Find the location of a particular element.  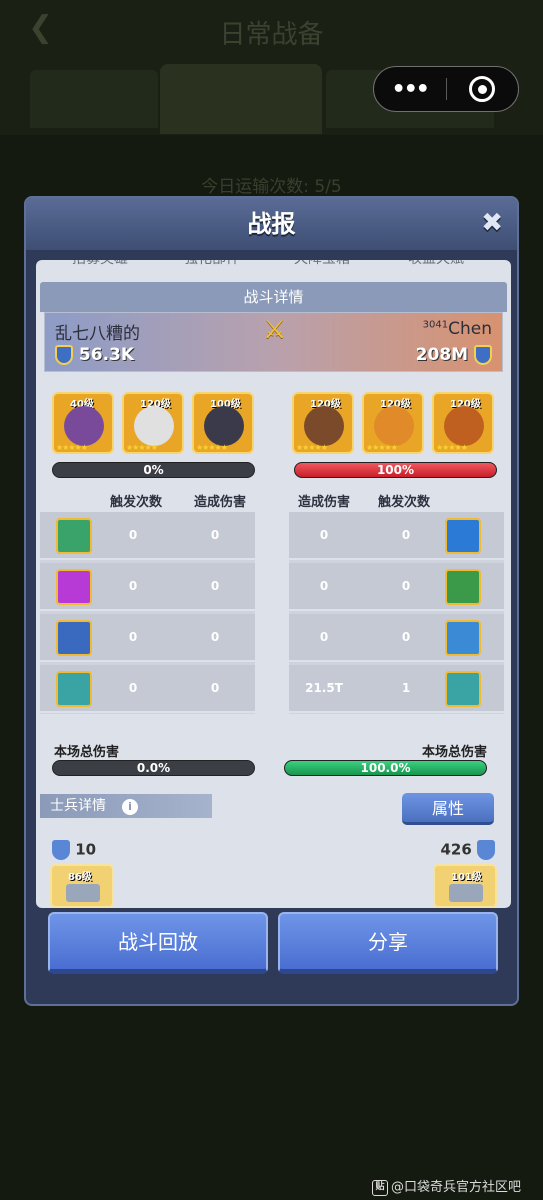

ice-shard-skill-icon is located at coordinates (463, 638).